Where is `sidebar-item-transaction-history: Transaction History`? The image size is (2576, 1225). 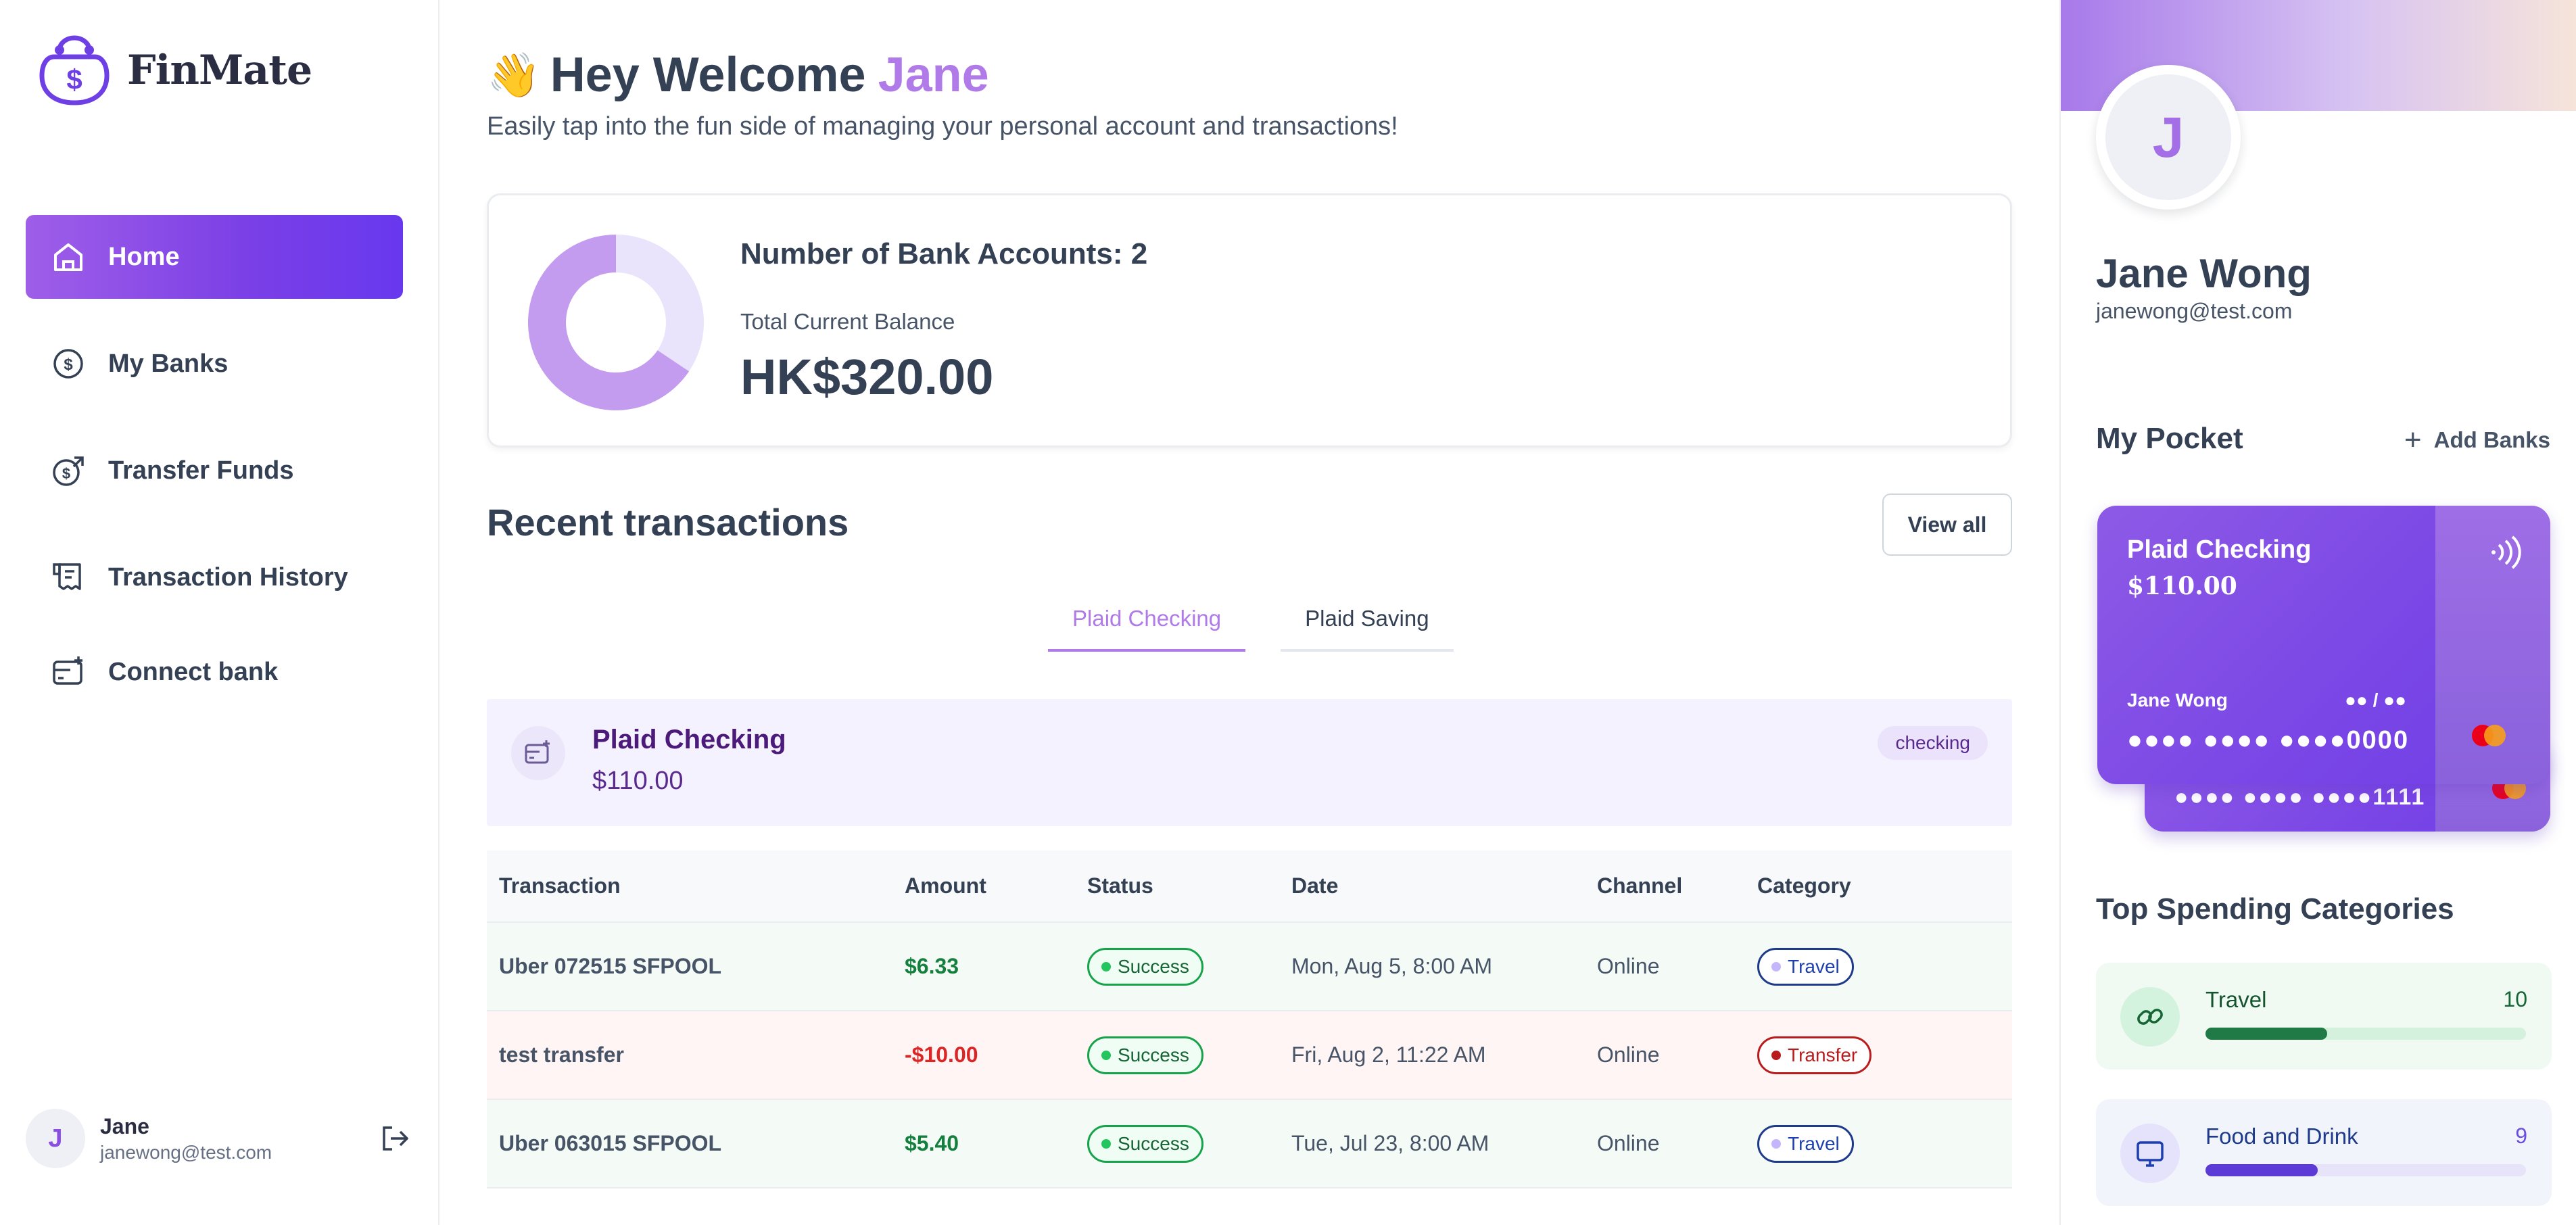 sidebar-item-transaction-history: Transaction History is located at coordinates (214, 577).